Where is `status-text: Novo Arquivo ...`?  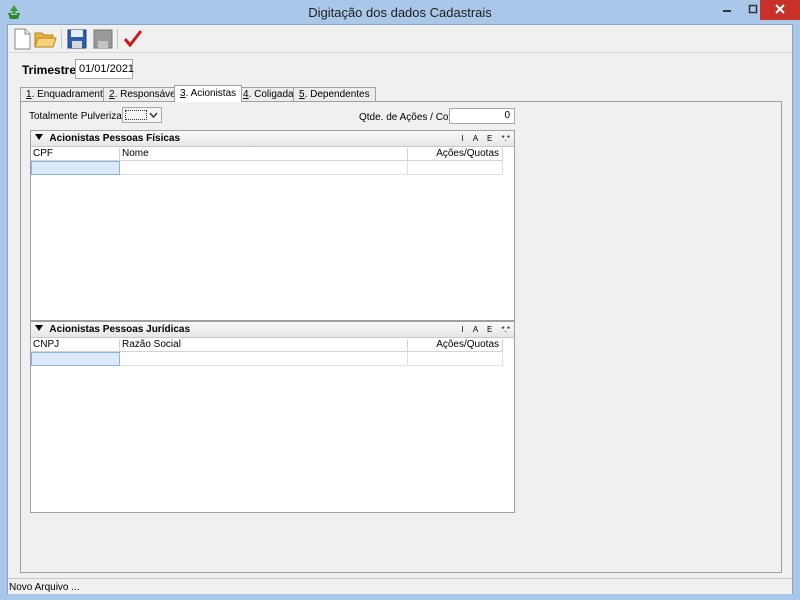 status-text: Novo Arquivo ... is located at coordinates (44, 587).